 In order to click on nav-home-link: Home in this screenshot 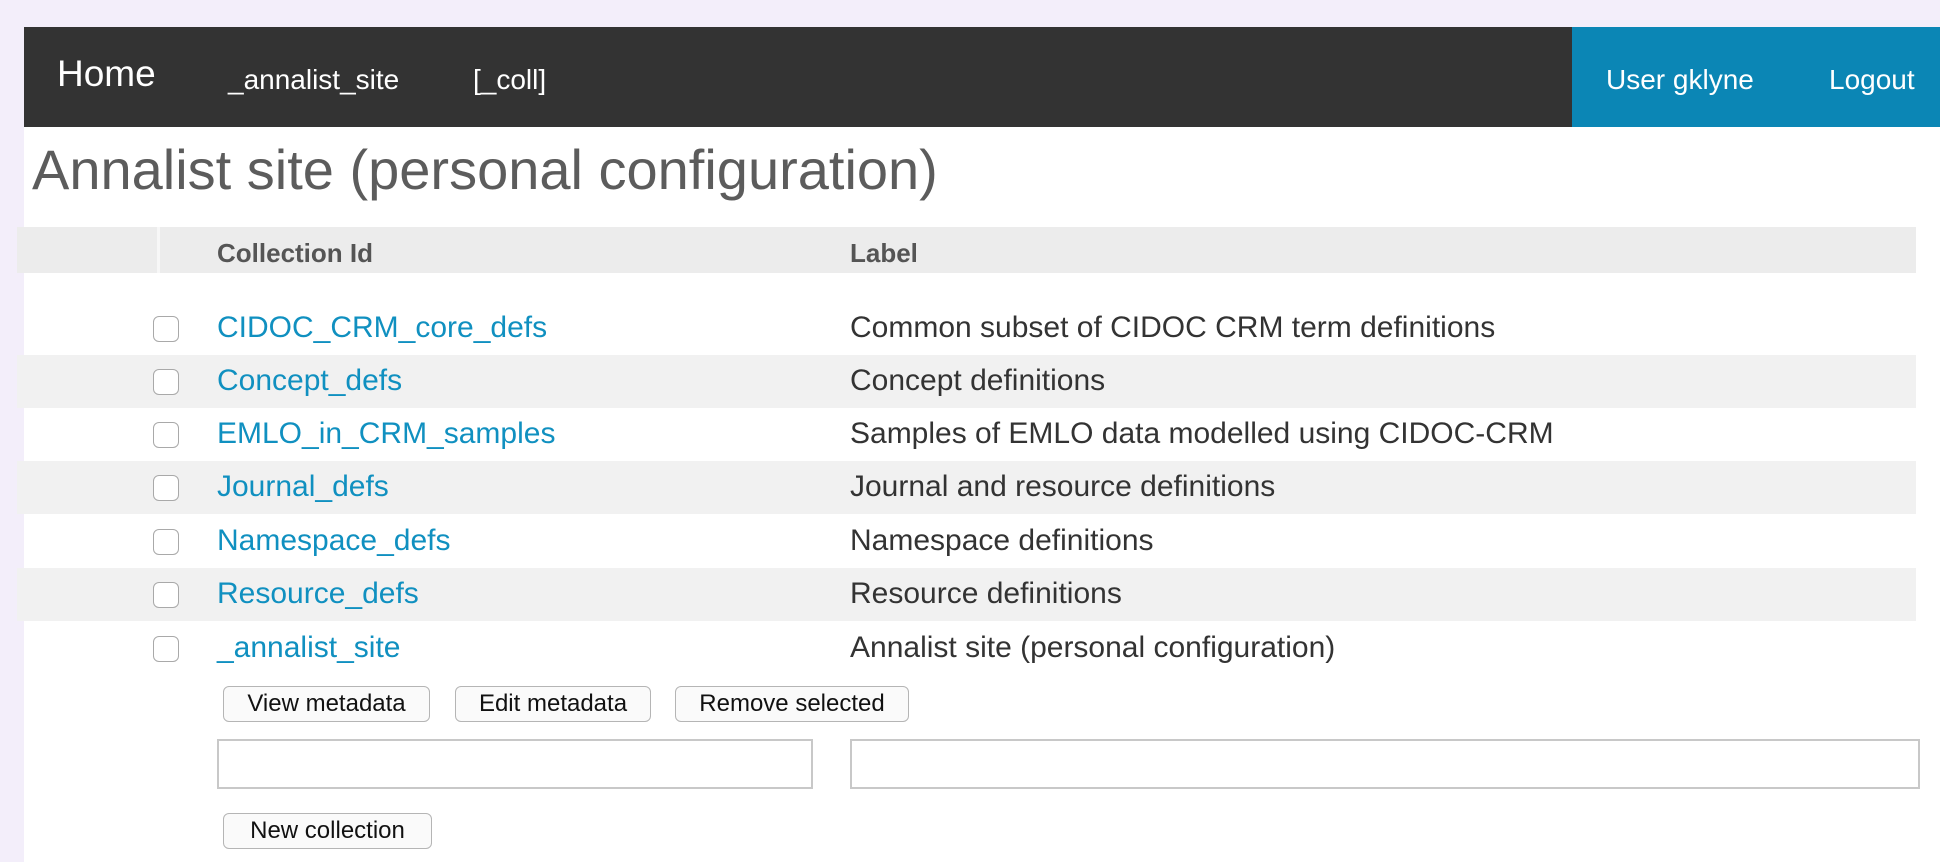, I will do `click(106, 74)`.